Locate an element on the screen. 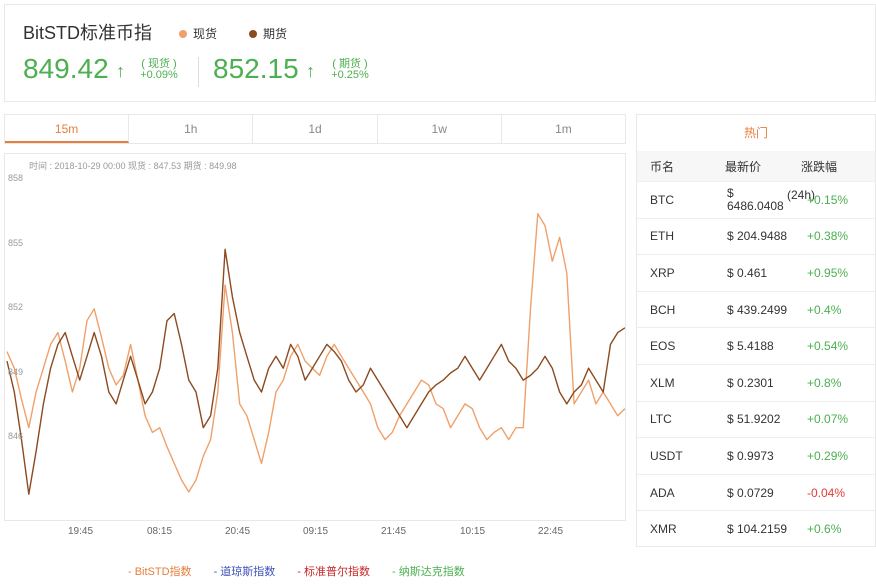 This screenshot has height=586, width=876. timeframe-tabs: 15m 1h 1d 1w 1m is located at coordinates (315, 129).